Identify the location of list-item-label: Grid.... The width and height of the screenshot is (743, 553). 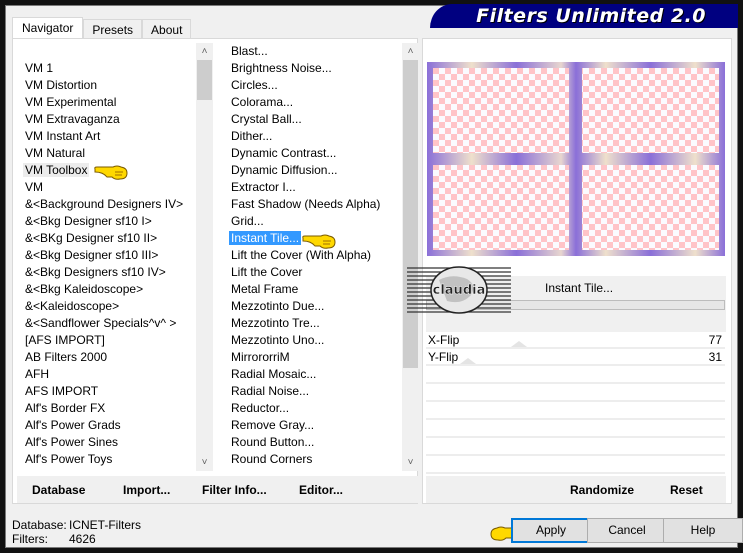
(247, 221).